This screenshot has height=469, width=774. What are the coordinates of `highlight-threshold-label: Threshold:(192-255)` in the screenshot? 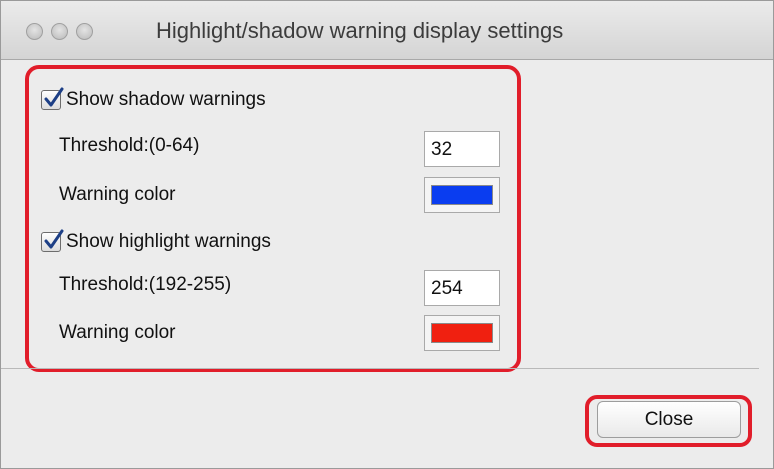 It's located at (145, 284).